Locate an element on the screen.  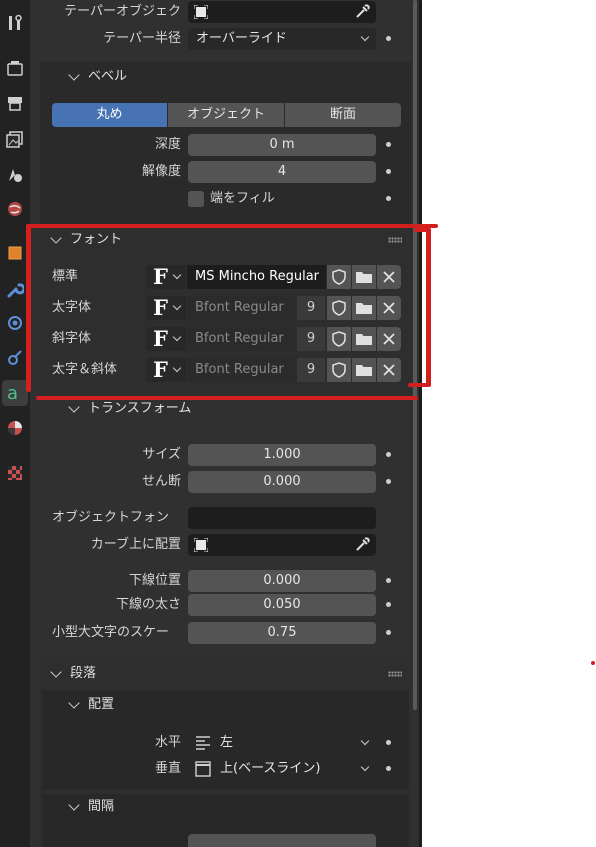
texture-tab is located at coordinates (15, 473).